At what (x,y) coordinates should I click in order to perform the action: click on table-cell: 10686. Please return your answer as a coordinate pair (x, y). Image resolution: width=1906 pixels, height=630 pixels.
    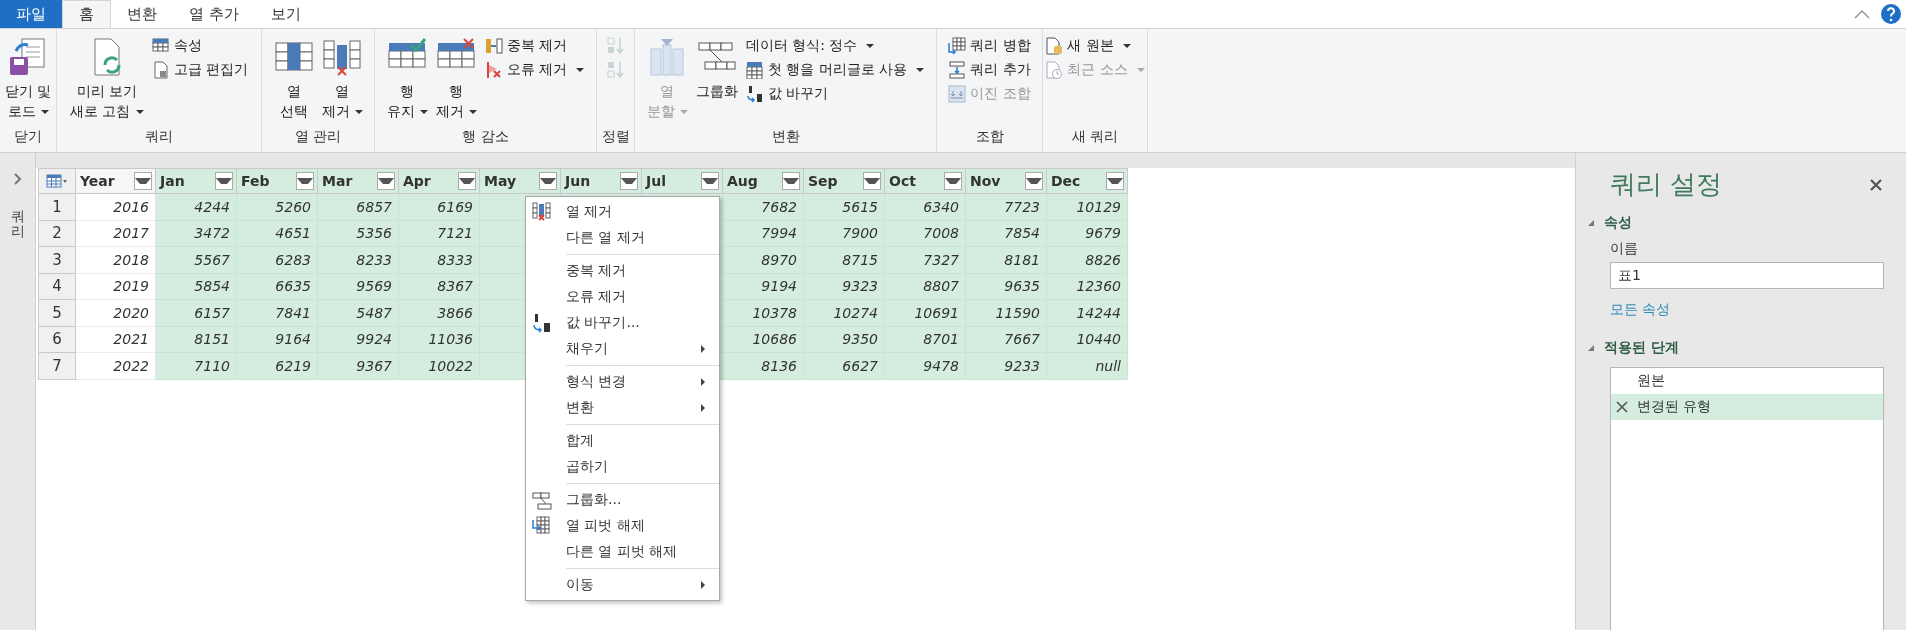
    Looking at the image, I should click on (763, 339).